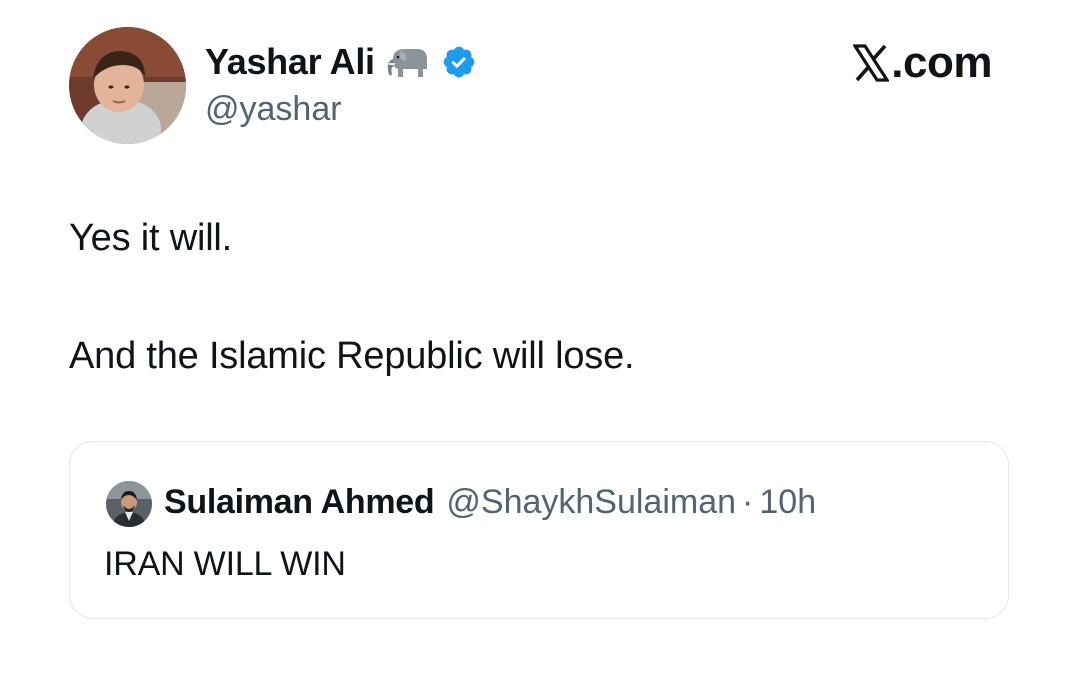  What do you see at coordinates (408, 62) in the screenshot?
I see `elephant-icon` at bounding box center [408, 62].